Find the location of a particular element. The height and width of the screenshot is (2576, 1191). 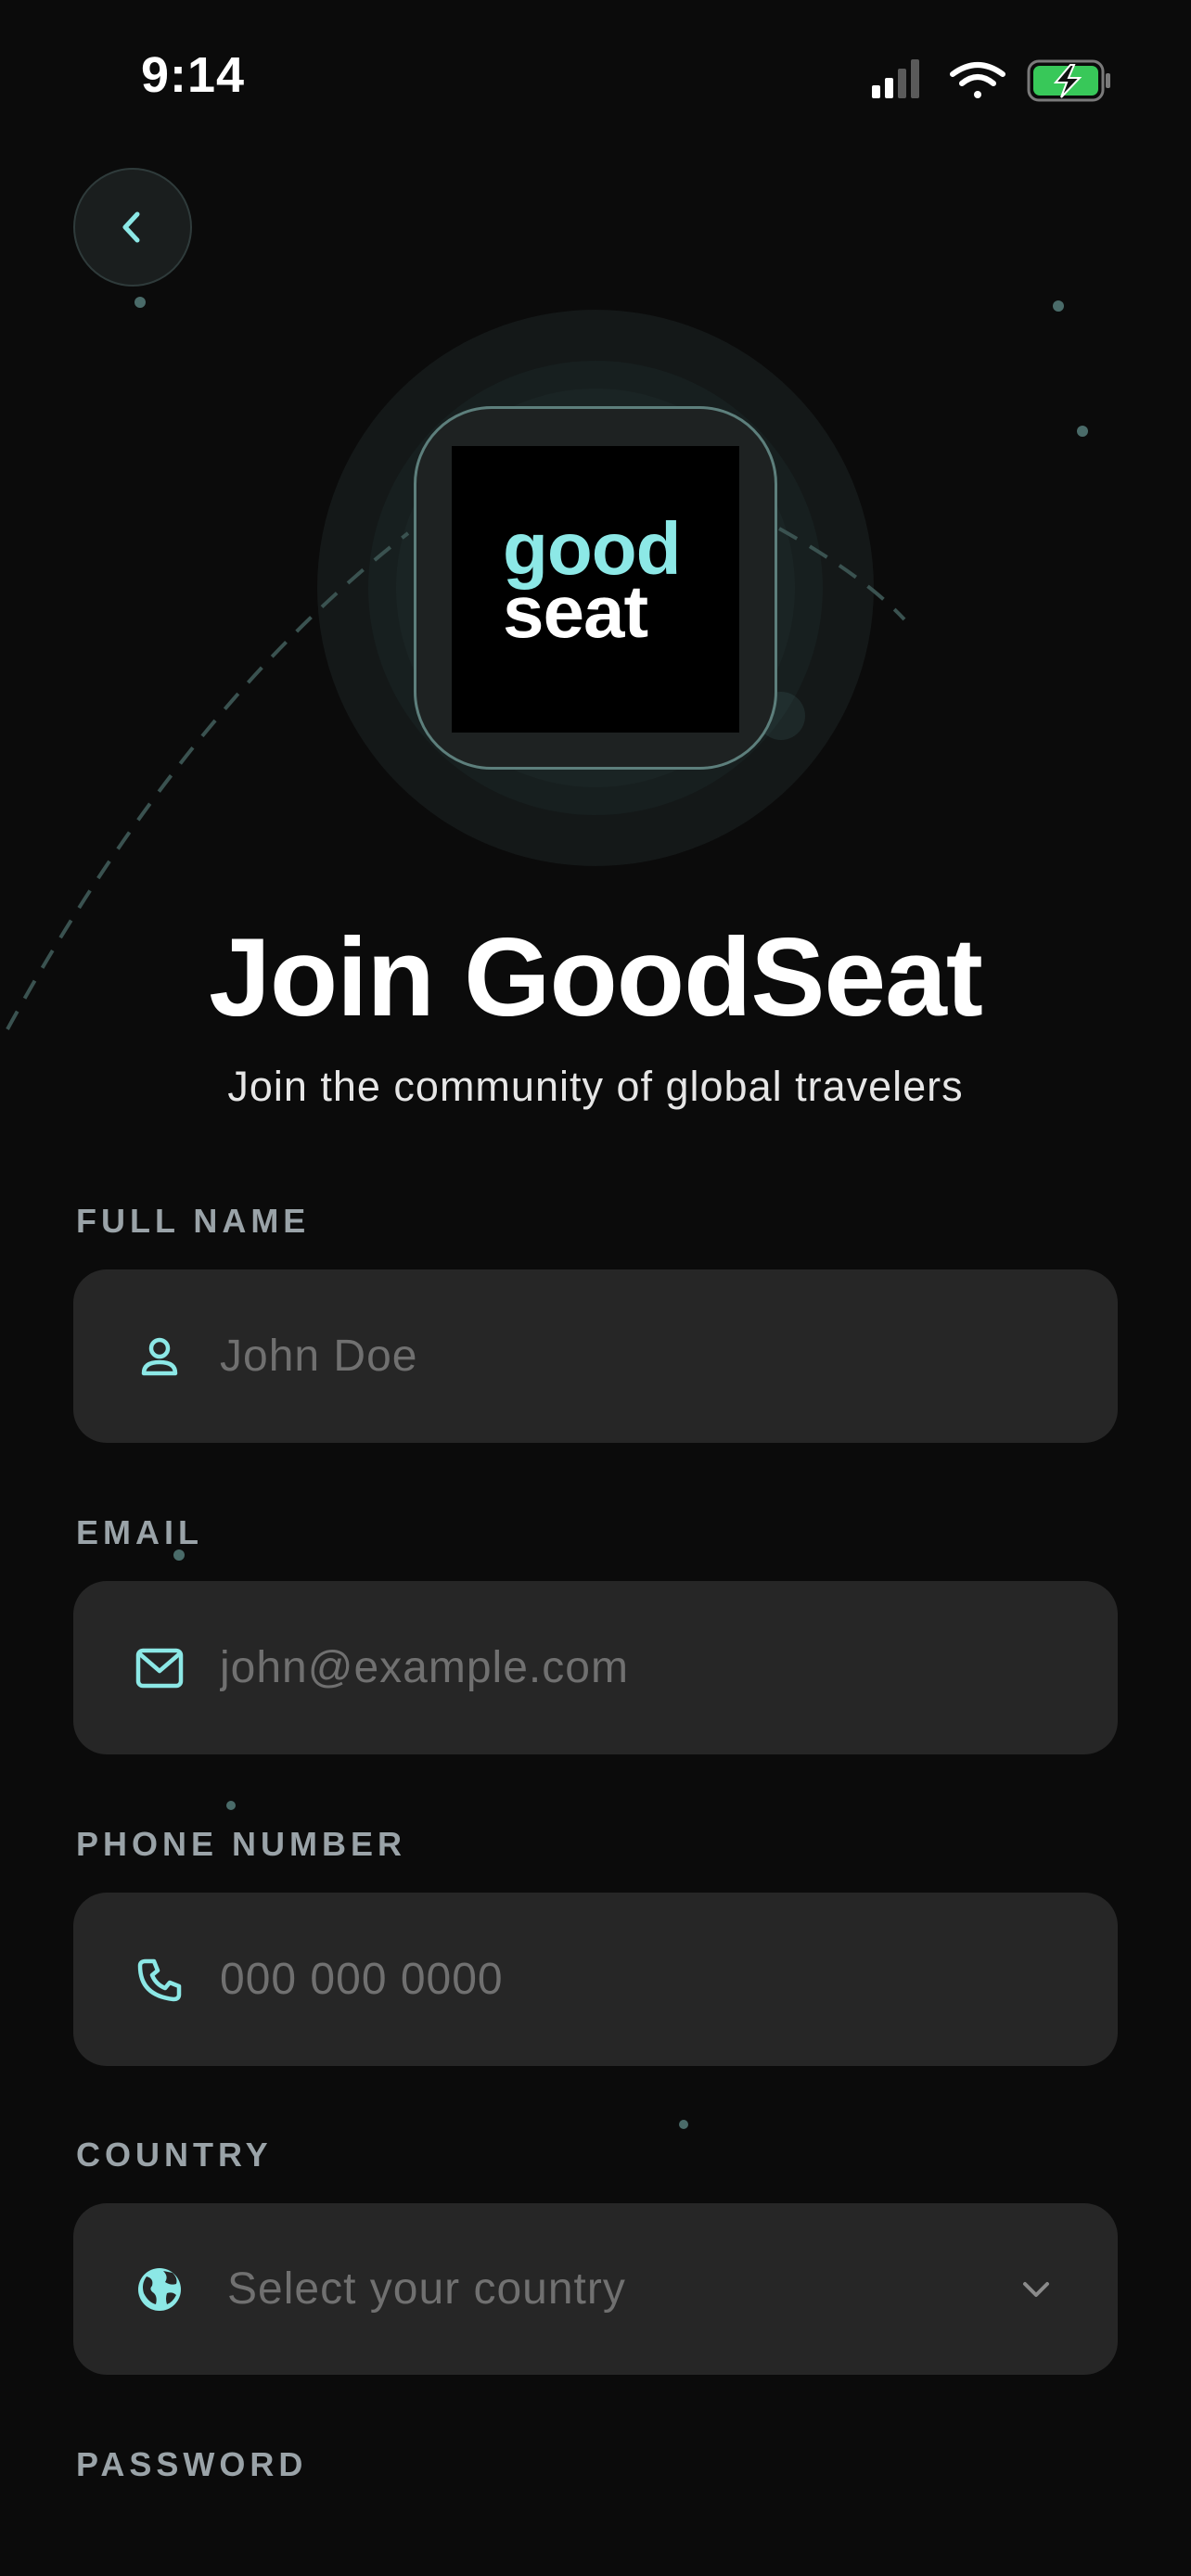

wifi-icon is located at coordinates (977, 80).